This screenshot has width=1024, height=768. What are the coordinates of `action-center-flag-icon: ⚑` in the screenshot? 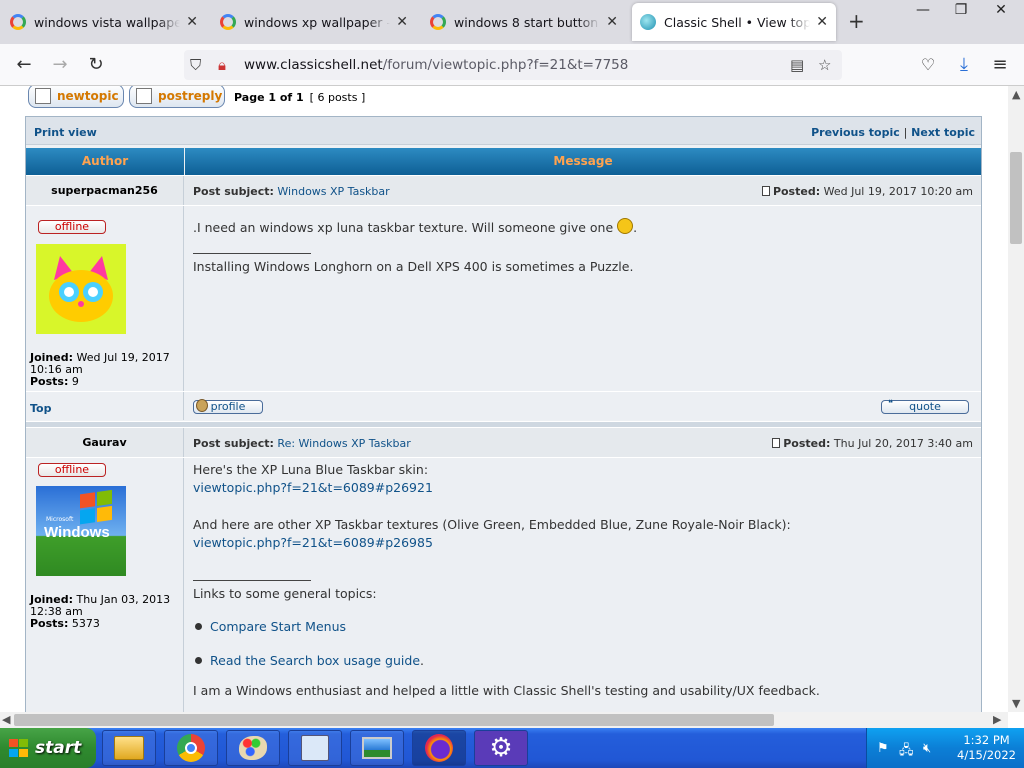 It's located at (883, 748).